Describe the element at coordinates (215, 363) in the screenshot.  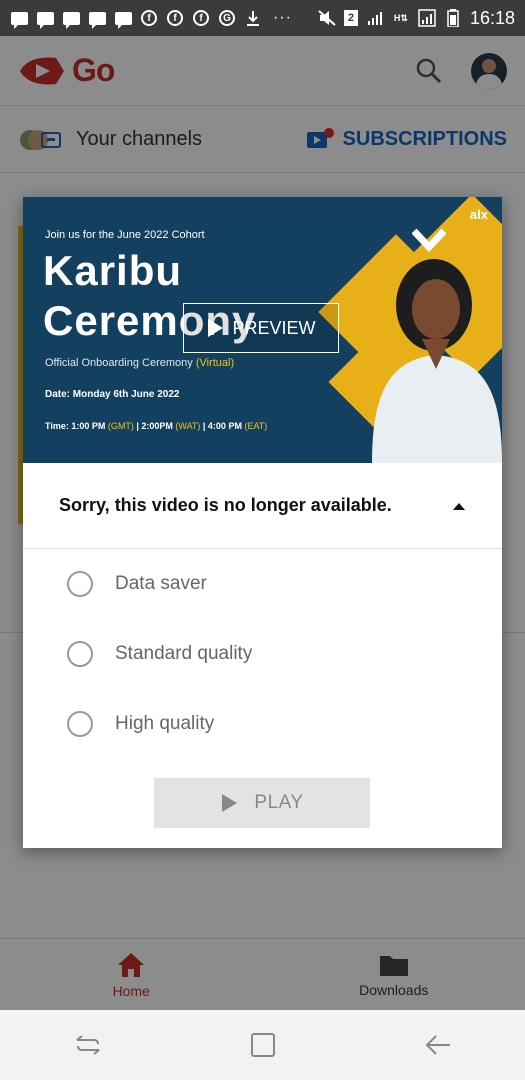
I see `thumbnail-subtitle-accent: (Virtual)` at that location.